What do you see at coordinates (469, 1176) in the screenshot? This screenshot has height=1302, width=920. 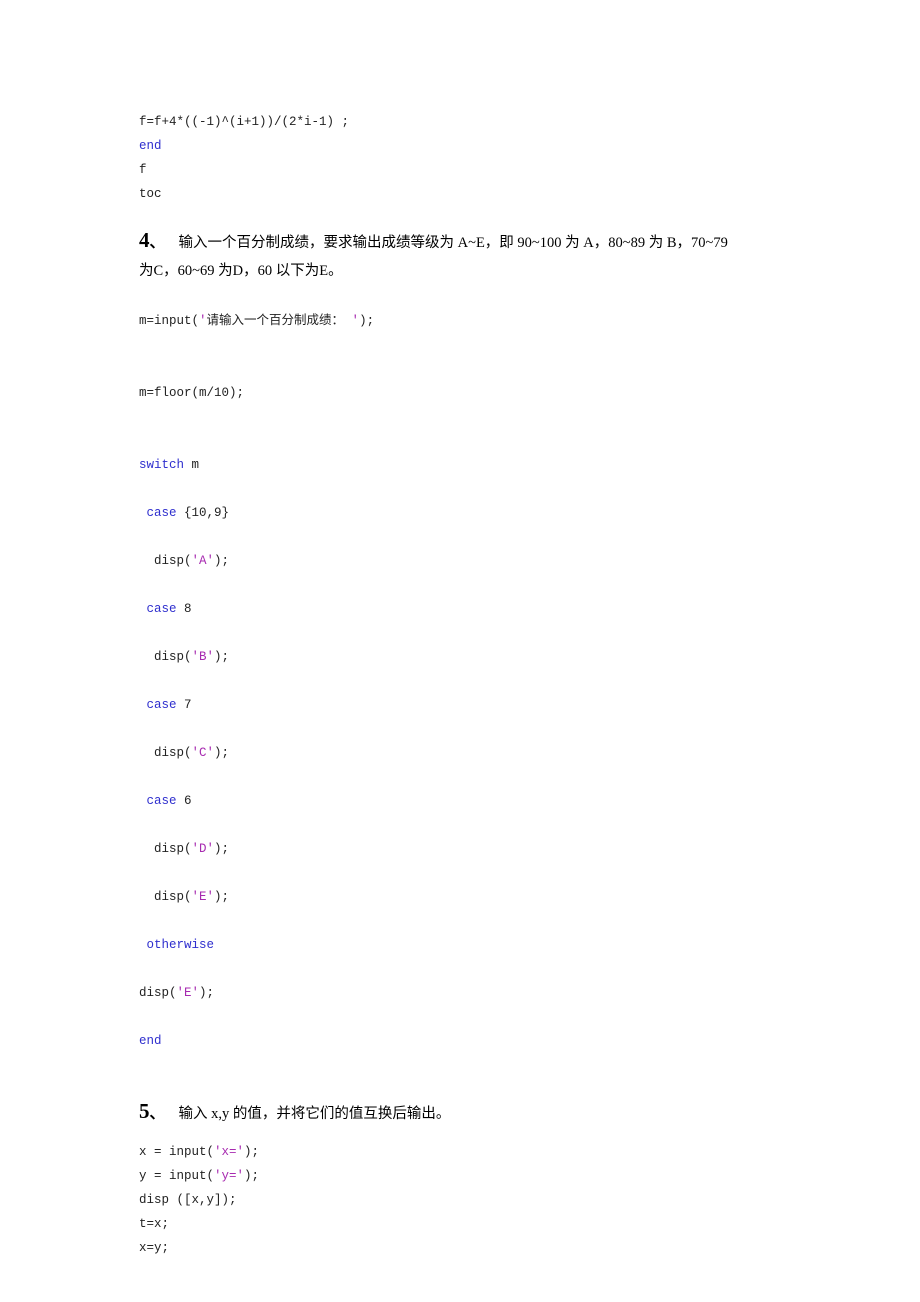 I see `code-line: y = input('y=');` at bounding box center [469, 1176].